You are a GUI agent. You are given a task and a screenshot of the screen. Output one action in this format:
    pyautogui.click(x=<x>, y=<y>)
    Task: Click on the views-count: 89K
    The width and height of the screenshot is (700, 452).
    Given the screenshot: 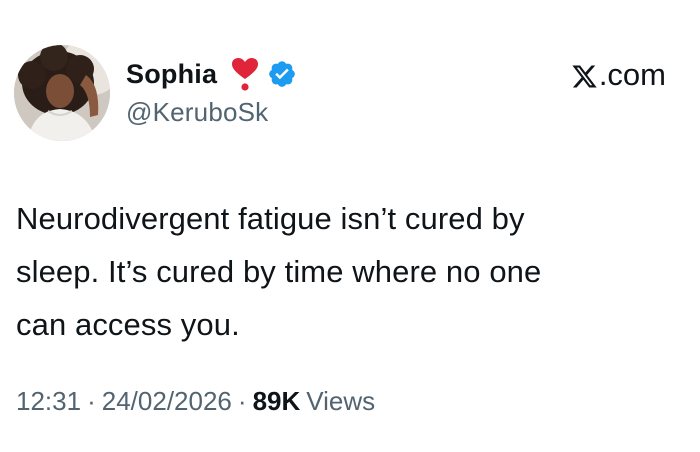 What is the action you would take?
    pyautogui.click(x=276, y=401)
    